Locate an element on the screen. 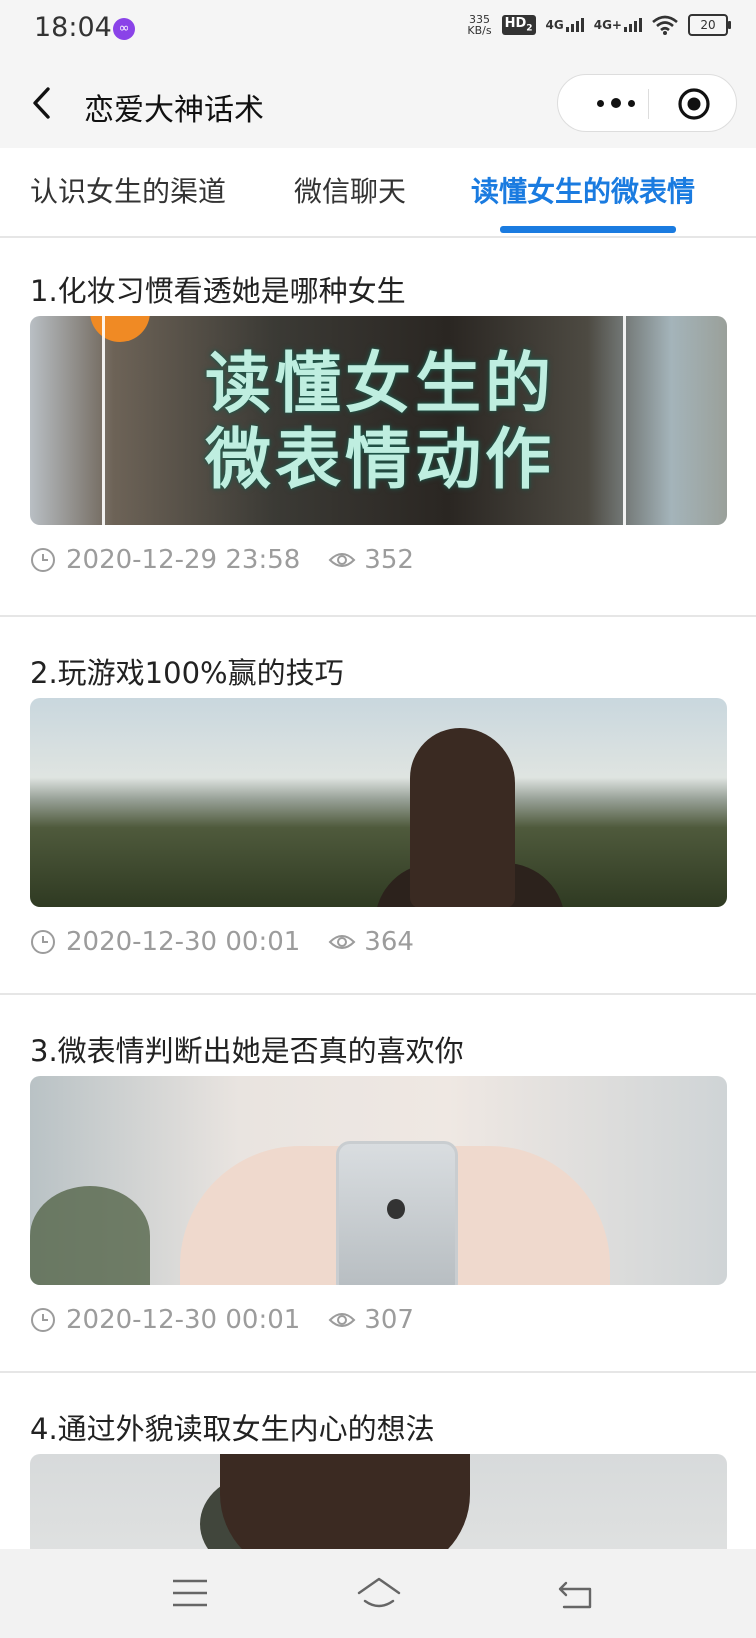 The height and width of the screenshot is (1638, 756). sim1-label: 4G is located at coordinates (554, 25).